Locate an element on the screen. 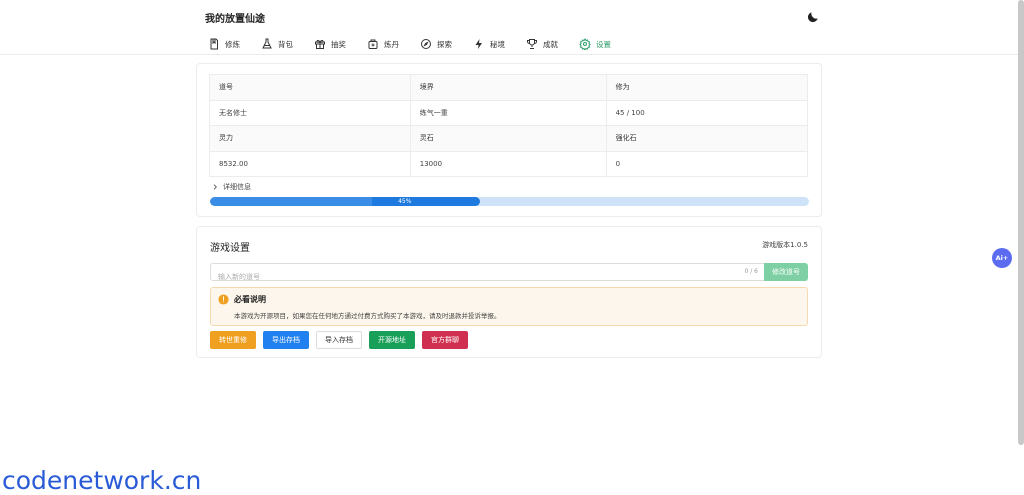 The height and width of the screenshot is (495, 1024). table-row: 灵力 灵石 强化石 is located at coordinates (509, 138).